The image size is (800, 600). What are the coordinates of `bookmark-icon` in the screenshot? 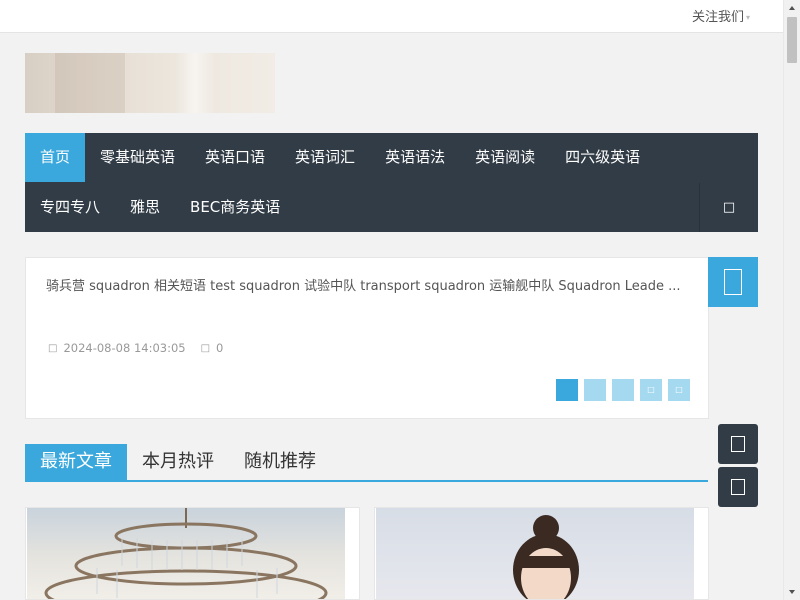 It's located at (733, 282).